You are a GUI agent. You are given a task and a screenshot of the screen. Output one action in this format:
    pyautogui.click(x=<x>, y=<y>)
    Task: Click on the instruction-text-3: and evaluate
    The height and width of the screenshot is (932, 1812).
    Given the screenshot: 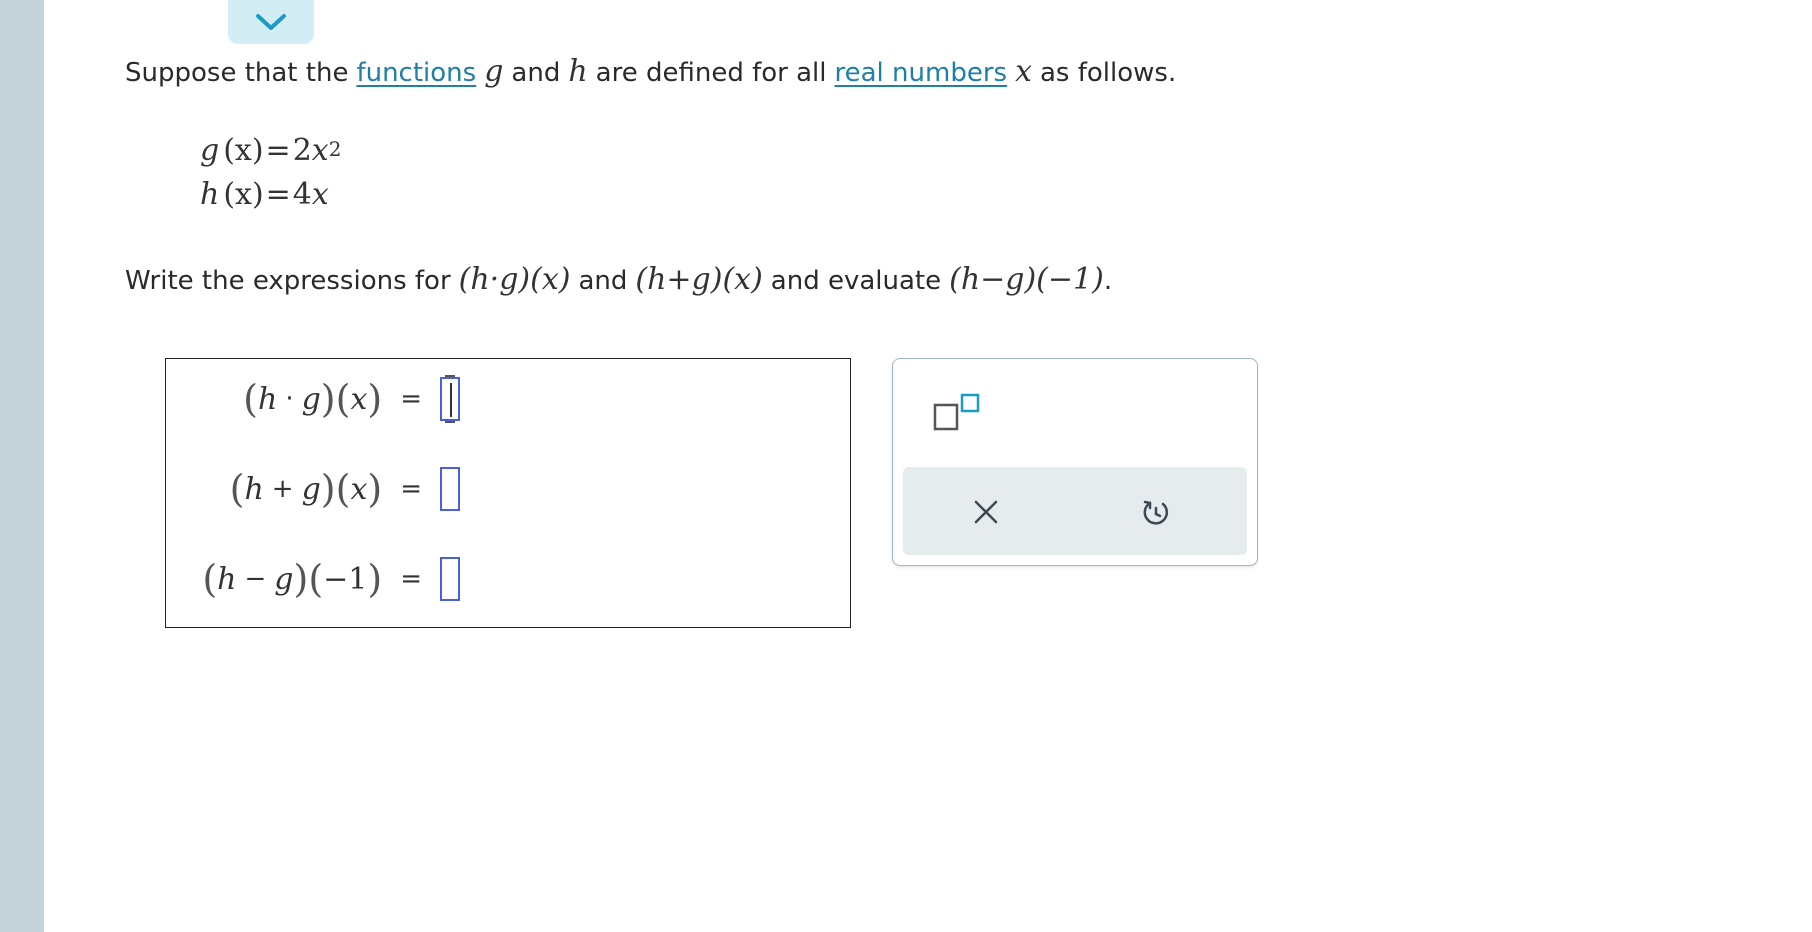 What is the action you would take?
    pyautogui.click(x=856, y=281)
    